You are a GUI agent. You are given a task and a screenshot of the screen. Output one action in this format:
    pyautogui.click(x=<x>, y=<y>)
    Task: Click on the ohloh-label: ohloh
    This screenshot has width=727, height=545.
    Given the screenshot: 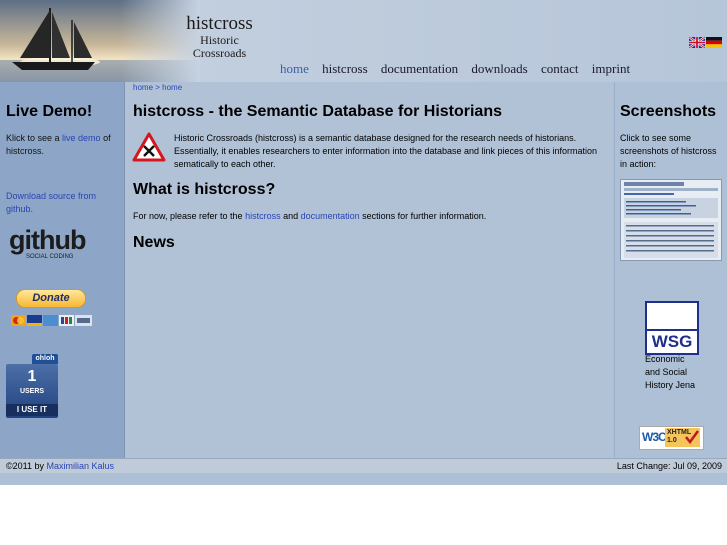 What is the action you would take?
    pyautogui.click(x=45, y=359)
    